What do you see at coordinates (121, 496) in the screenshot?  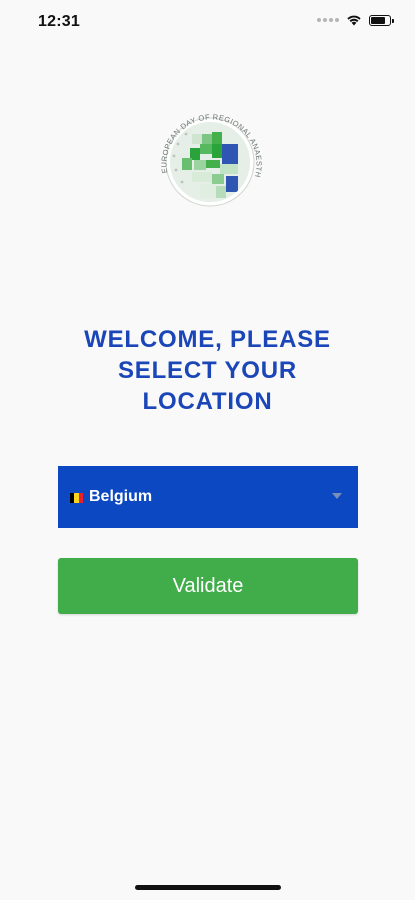 I see `selected-country-label: Belgium` at bounding box center [121, 496].